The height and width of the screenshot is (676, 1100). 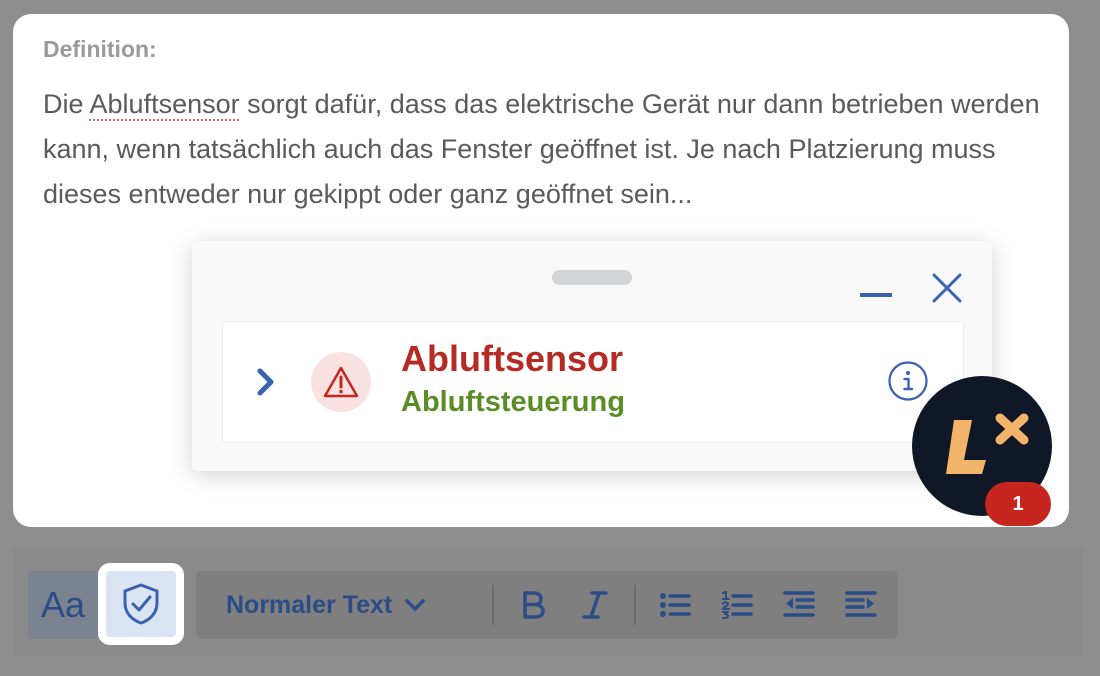 What do you see at coordinates (592, 277) in the screenshot?
I see `drag-handle` at bounding box center [592, 277].